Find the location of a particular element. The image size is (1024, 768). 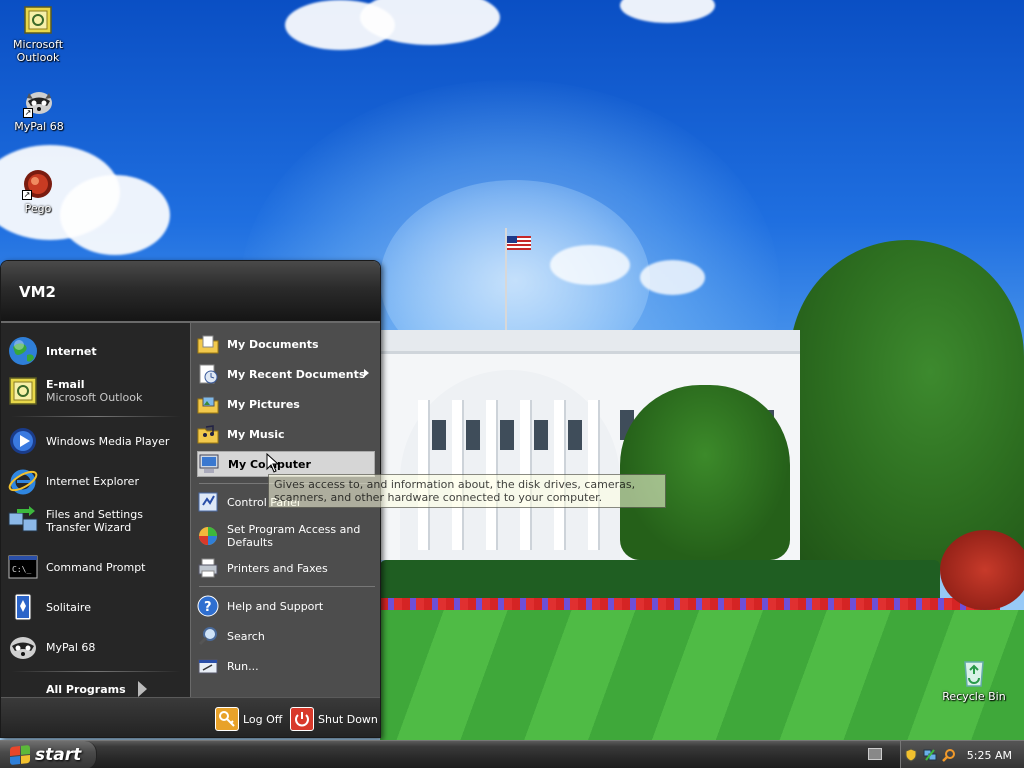

log-off-button: Log Off is located at coordinates (248, 719).